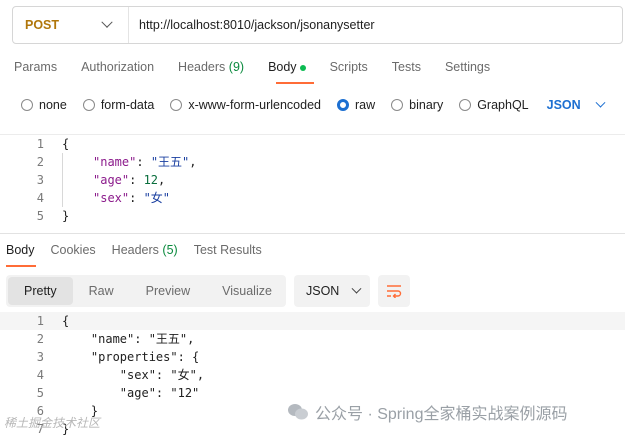 This screenshot has height=438, width=625. Describe the element at coordinates (40, 144) in the screenshot. I see `line-number: 1` at that location.